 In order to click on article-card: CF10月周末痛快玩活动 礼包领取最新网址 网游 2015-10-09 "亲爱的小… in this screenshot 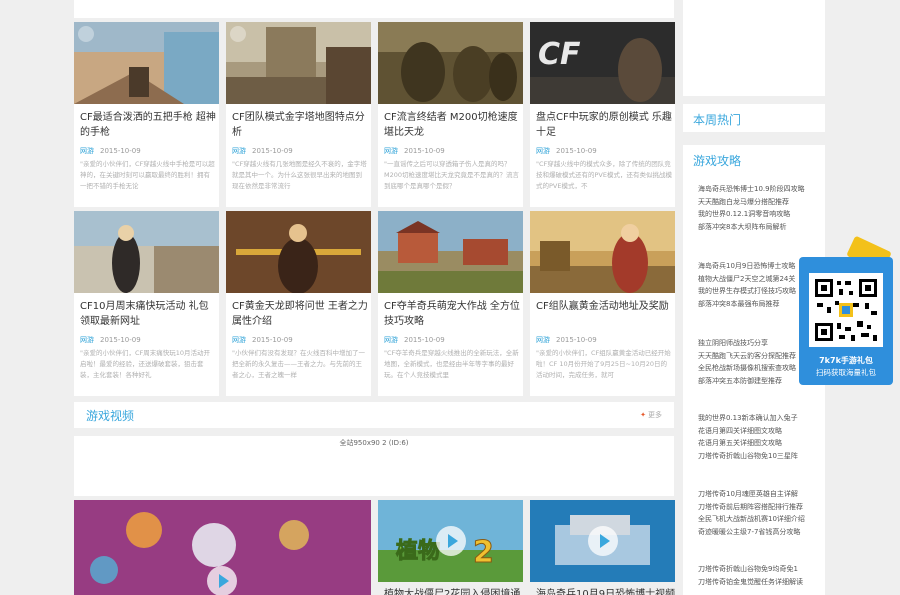, I will do `click(146, 303)`.